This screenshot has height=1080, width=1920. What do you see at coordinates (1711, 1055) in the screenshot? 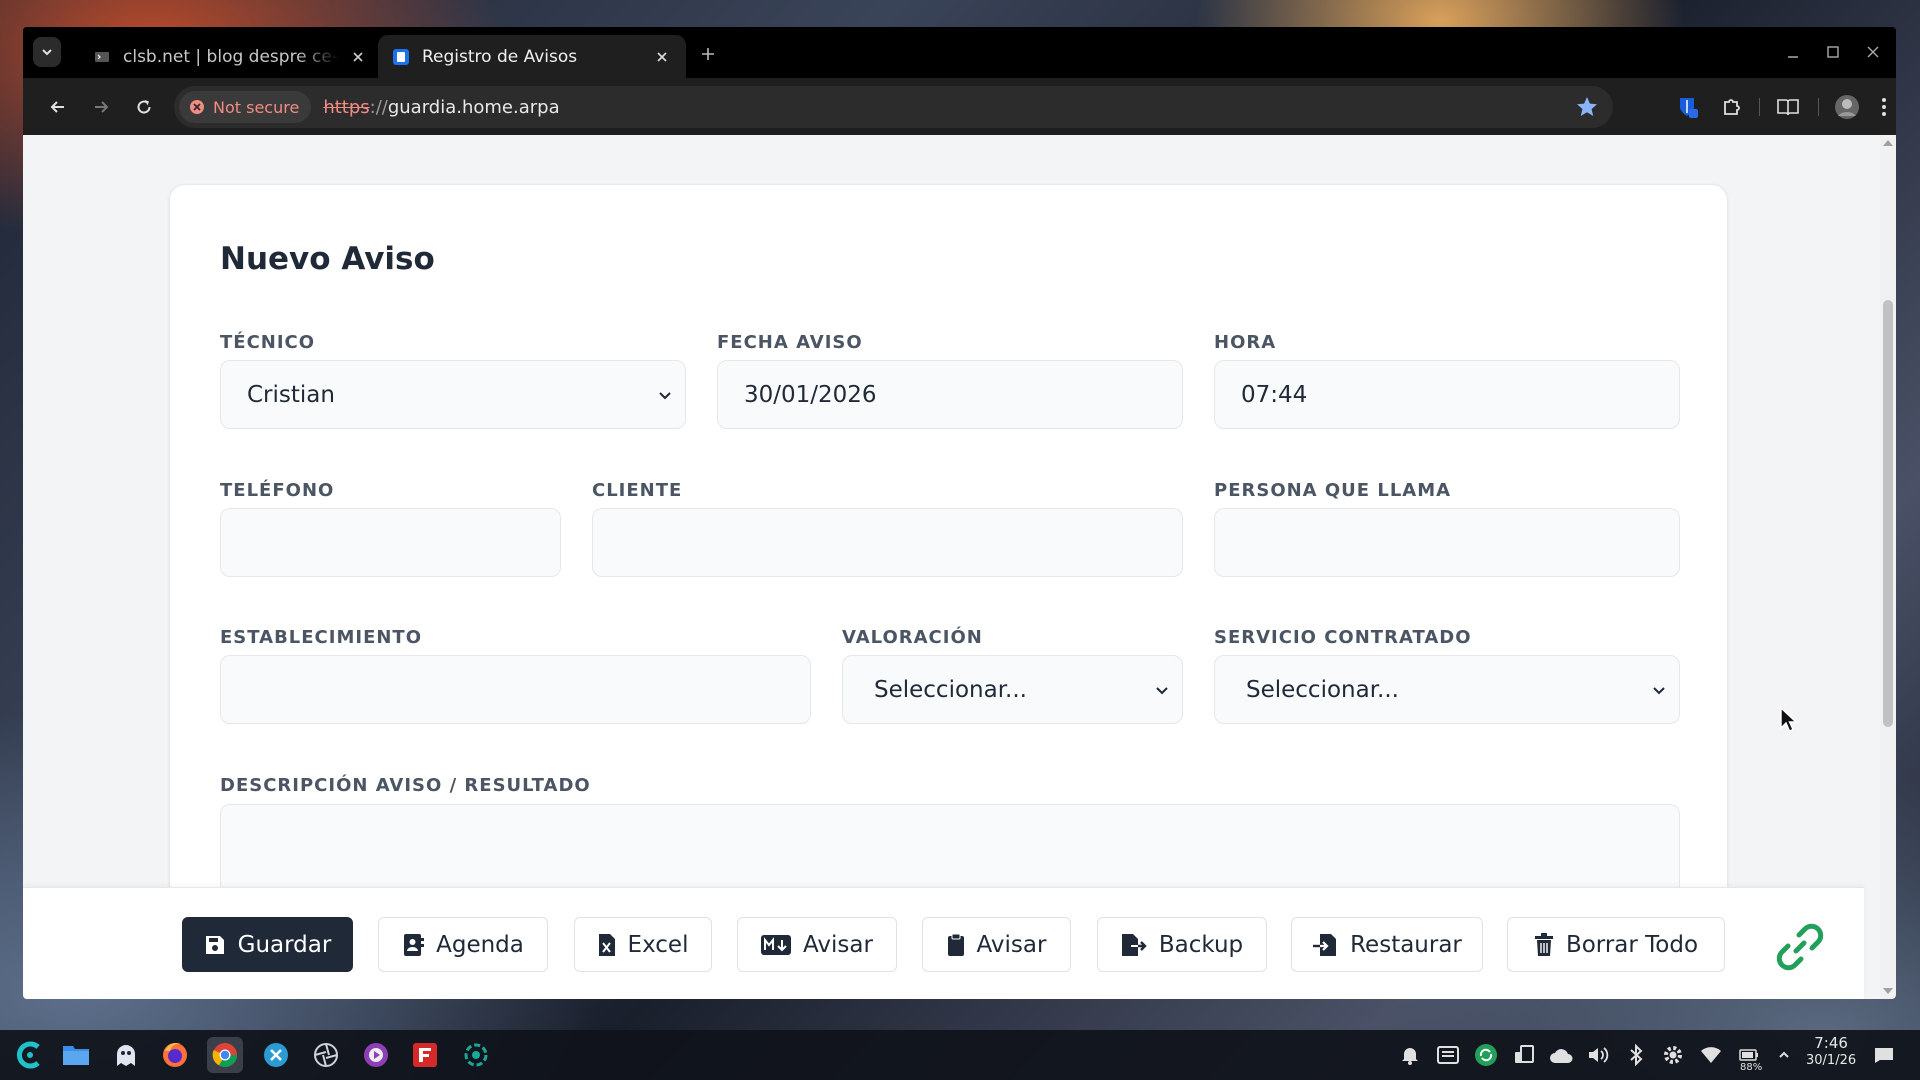
I see `wifi-tray-button` at bounding box center [1711, 1055].